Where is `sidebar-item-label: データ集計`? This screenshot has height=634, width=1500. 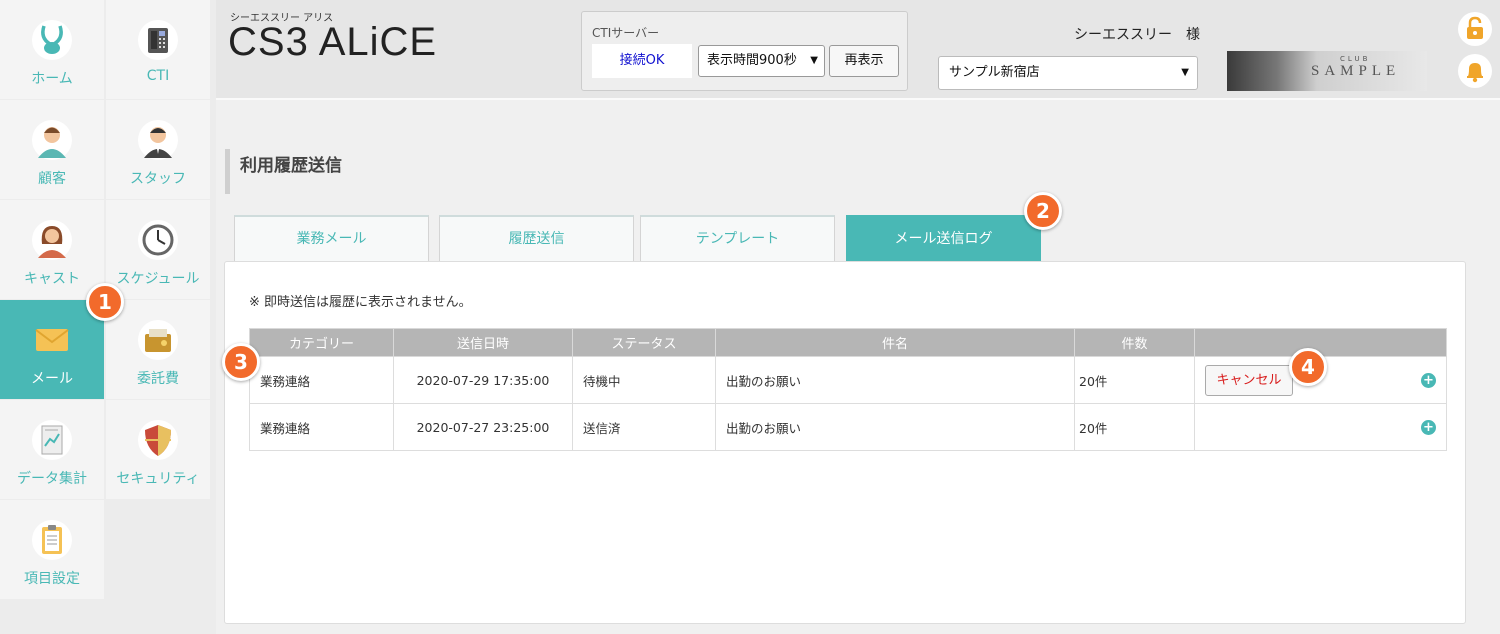
sidebar-item-label: データ集計 is located at coordinates (52, 479).